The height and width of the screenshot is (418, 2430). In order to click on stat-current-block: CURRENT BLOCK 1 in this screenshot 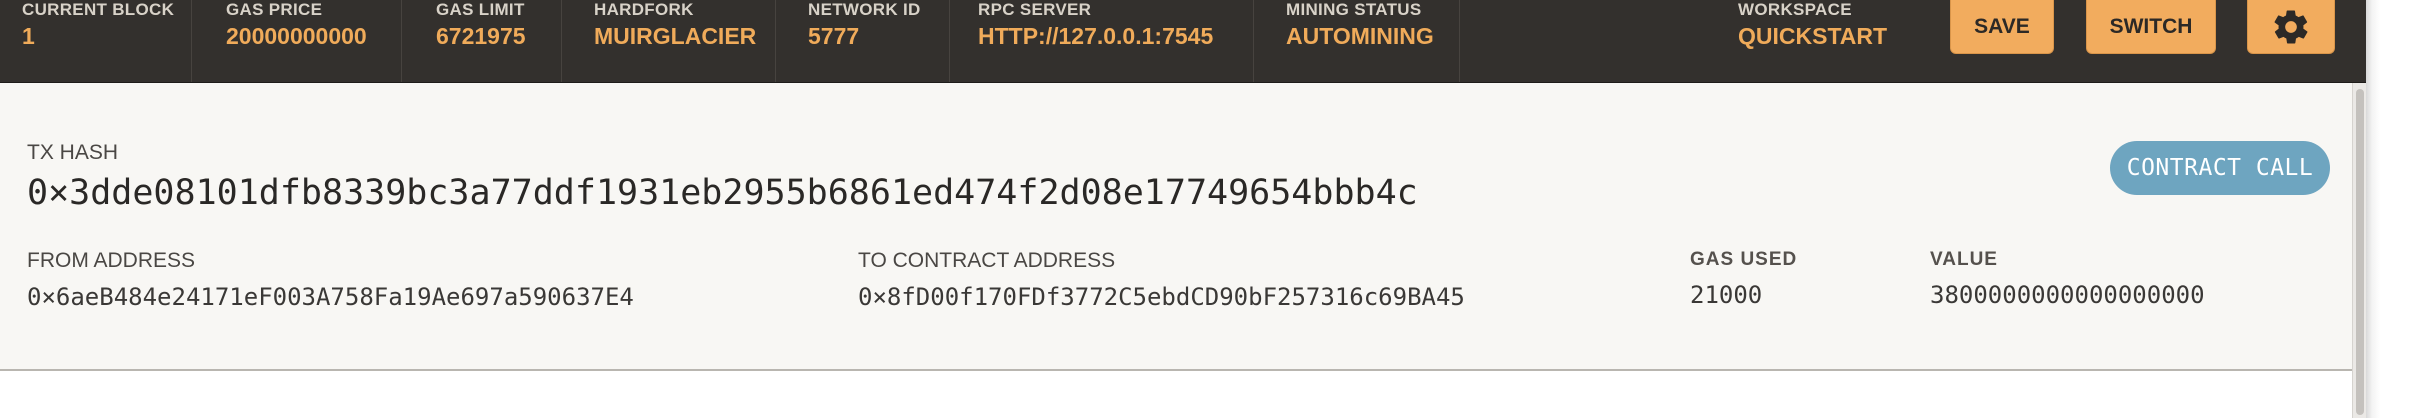, I will do `click(96, 41)`.